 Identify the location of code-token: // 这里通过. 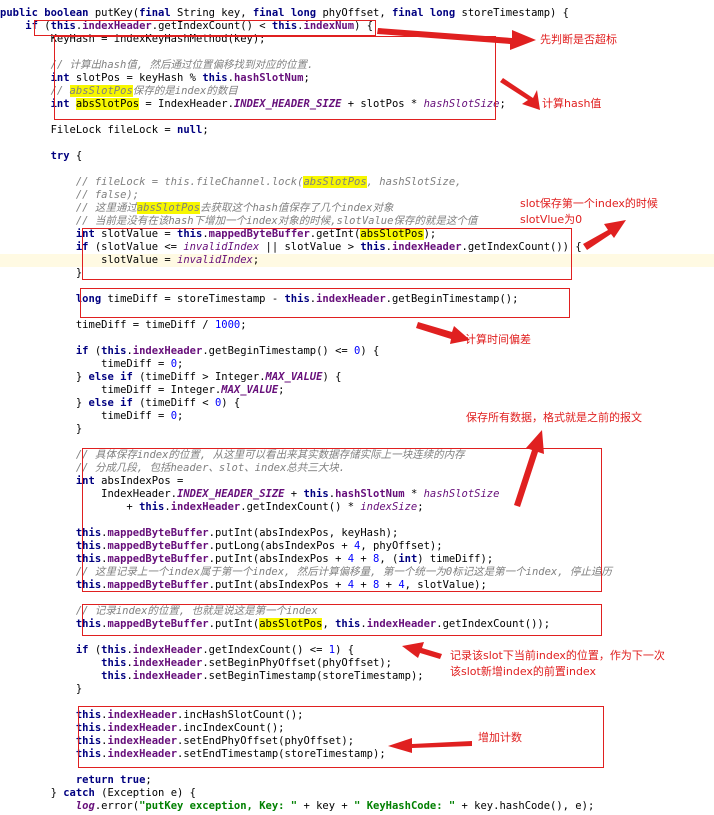
(106, 208).